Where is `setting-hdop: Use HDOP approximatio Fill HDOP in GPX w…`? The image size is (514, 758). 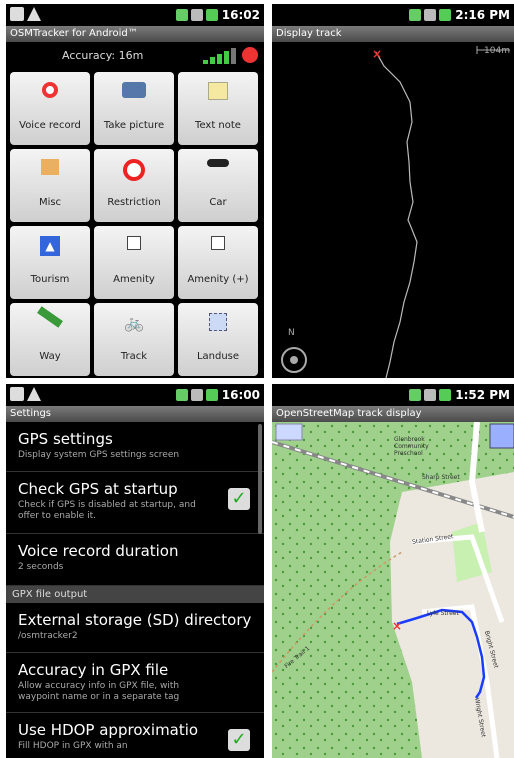
setting-hdop: Use HDOP approximatio Fill HDOP in GPX w… is located at coordinates (135, 735).